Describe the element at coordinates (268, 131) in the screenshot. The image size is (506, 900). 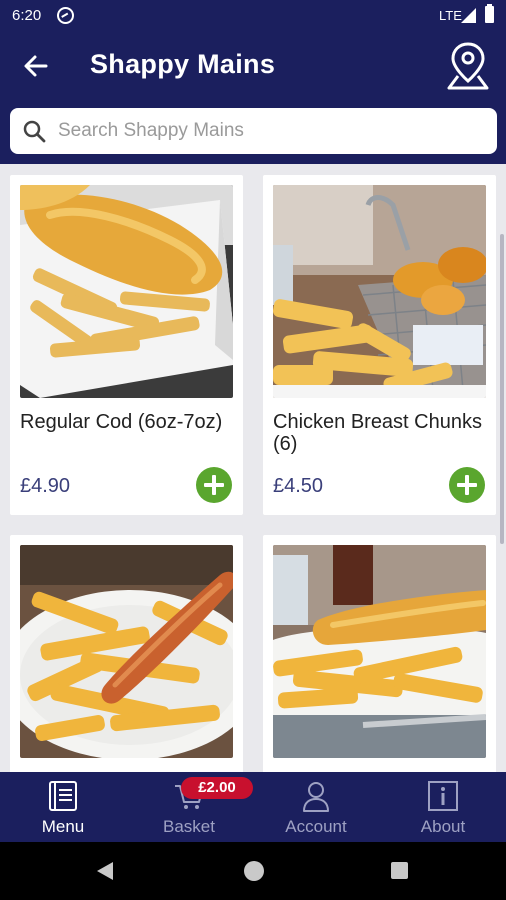
I see `search-input` at that location.